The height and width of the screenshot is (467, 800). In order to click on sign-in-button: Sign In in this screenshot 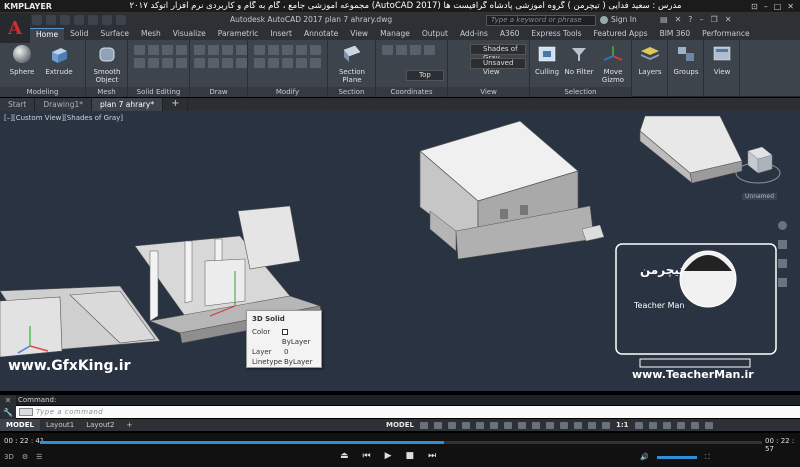, I will do `click(618, 19)`.